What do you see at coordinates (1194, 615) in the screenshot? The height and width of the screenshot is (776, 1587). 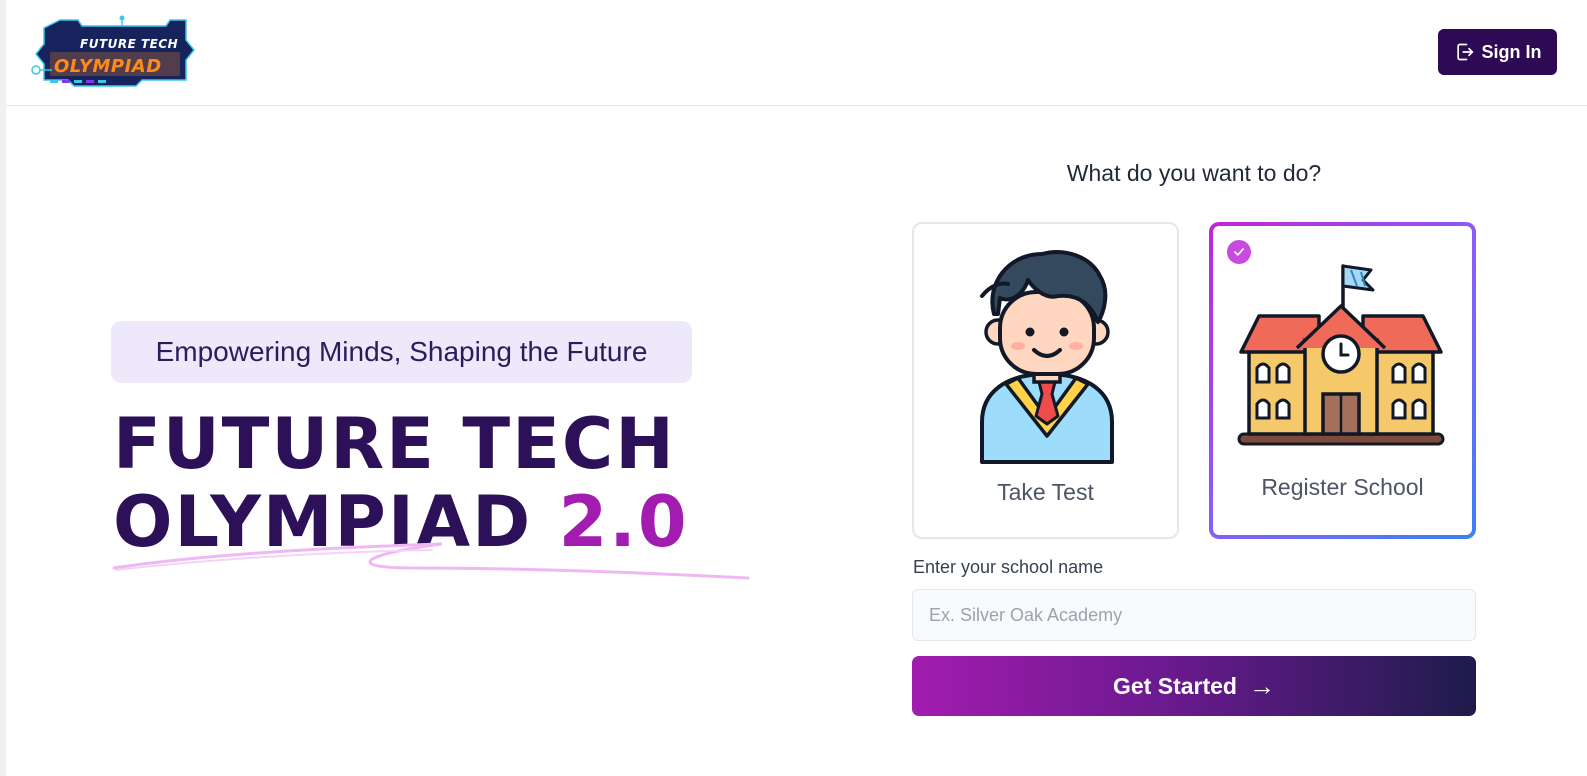 I see `school-name-input` at bounding box center [1194, 615].